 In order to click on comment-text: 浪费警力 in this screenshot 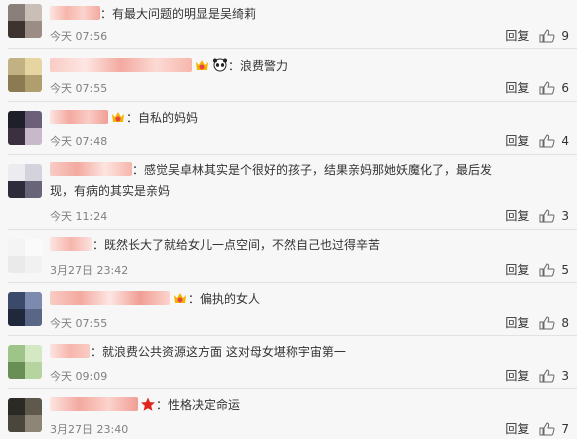, I will do `click(264, 66)`.